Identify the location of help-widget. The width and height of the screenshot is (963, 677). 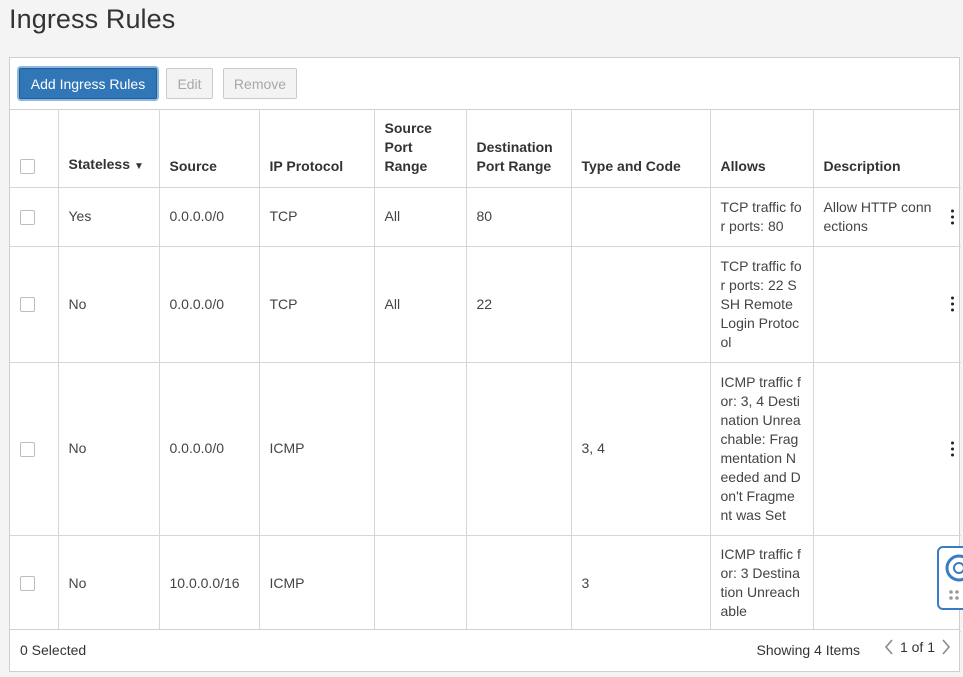
(950, 578).